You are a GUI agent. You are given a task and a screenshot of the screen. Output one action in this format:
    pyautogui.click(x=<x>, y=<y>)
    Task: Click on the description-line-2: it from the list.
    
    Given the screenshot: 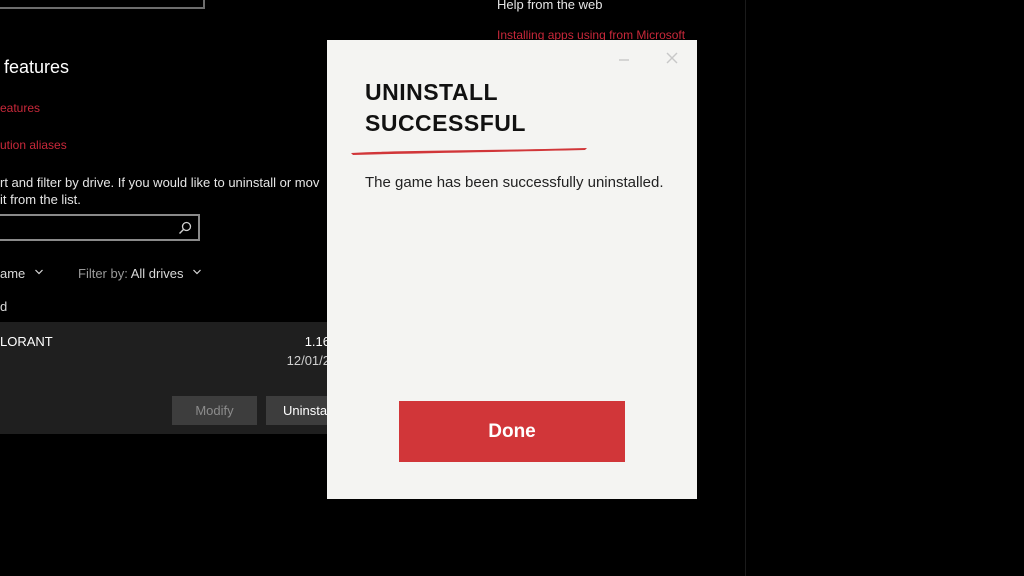 What is the action you would take?
    pyautogui.click(x=40, y=199)
    